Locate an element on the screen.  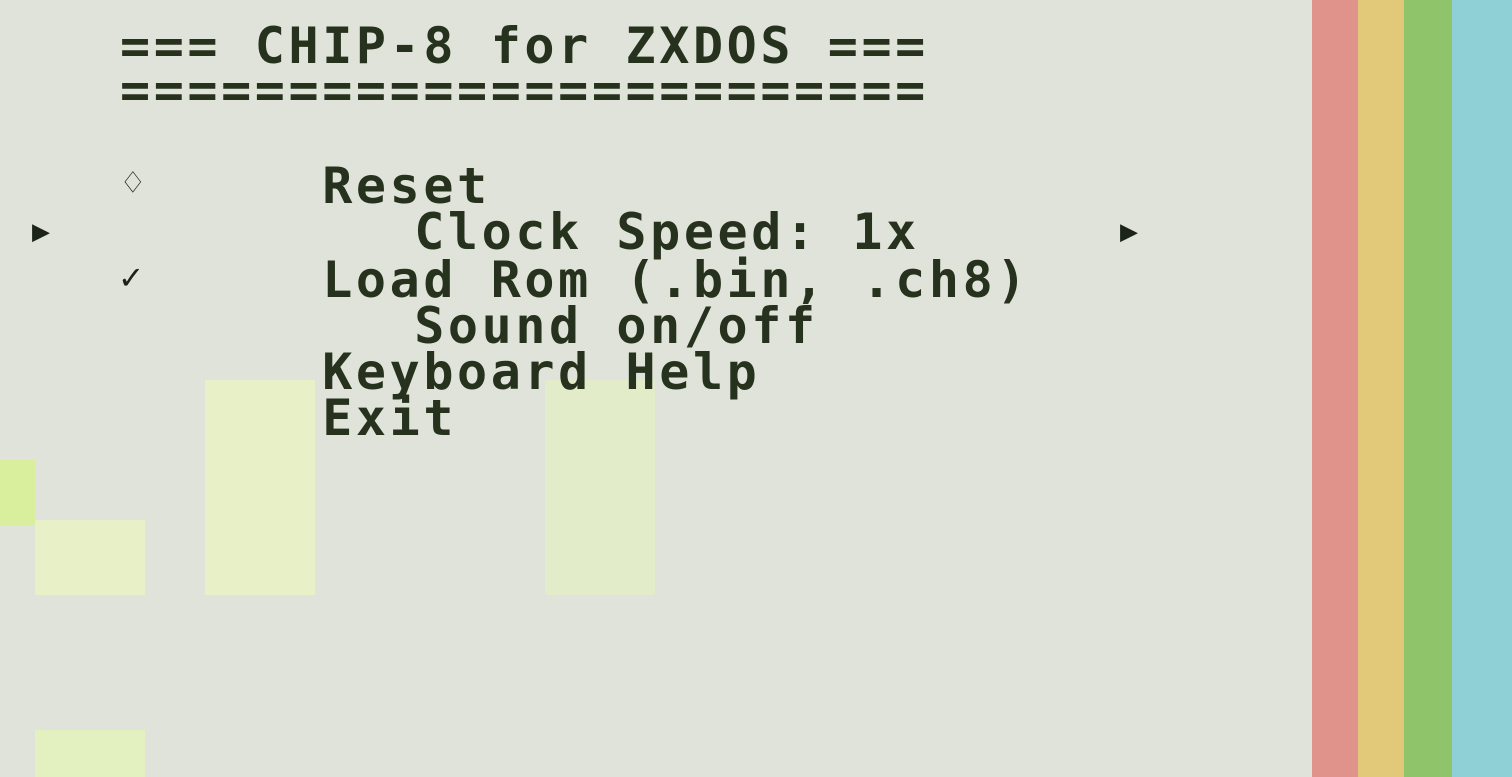
diamond-icon: ♢ is located at coordinates (133, 183).